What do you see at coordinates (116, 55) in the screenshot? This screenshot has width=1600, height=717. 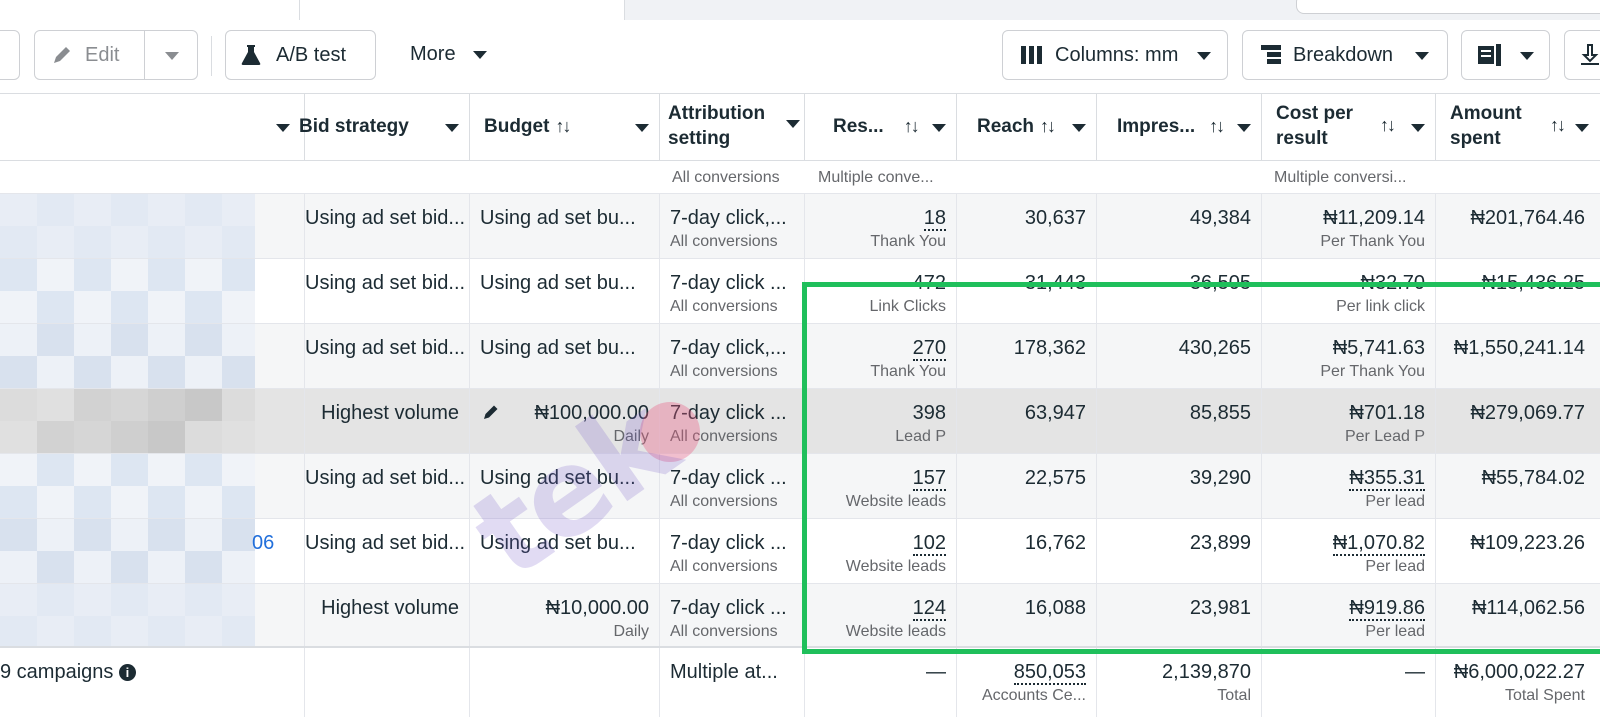 I see `edit-button: Edit` at bounding box center [116, 55].